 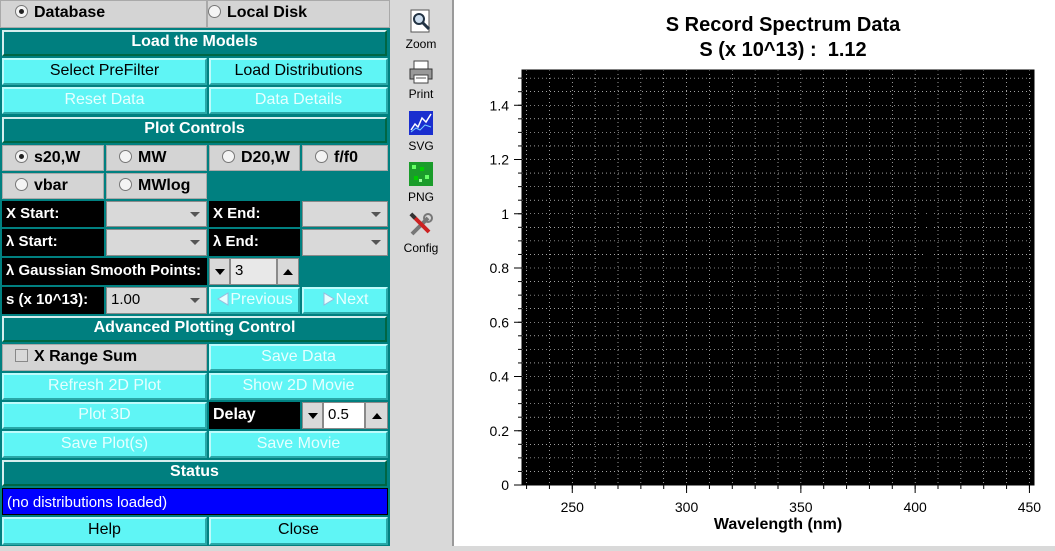 I want to click on x-start-select, so click(x=156, y=214).